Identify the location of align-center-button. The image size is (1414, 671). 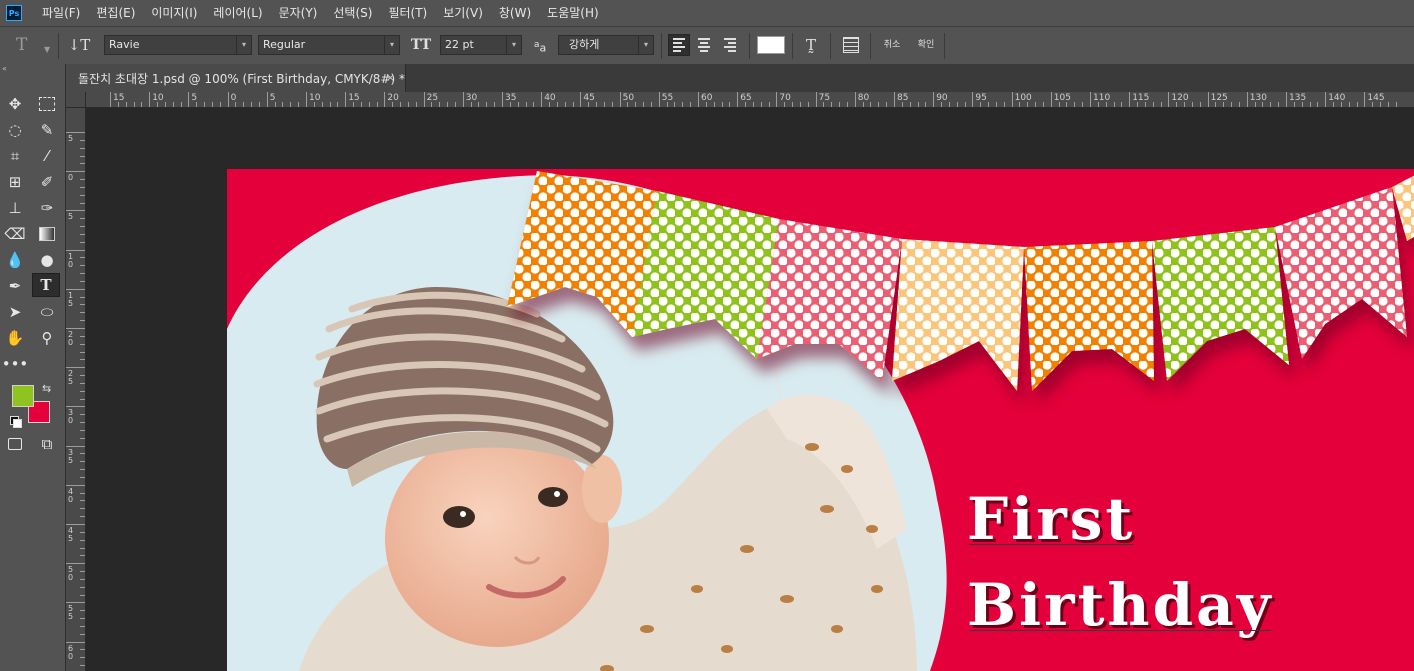
(705, 45).